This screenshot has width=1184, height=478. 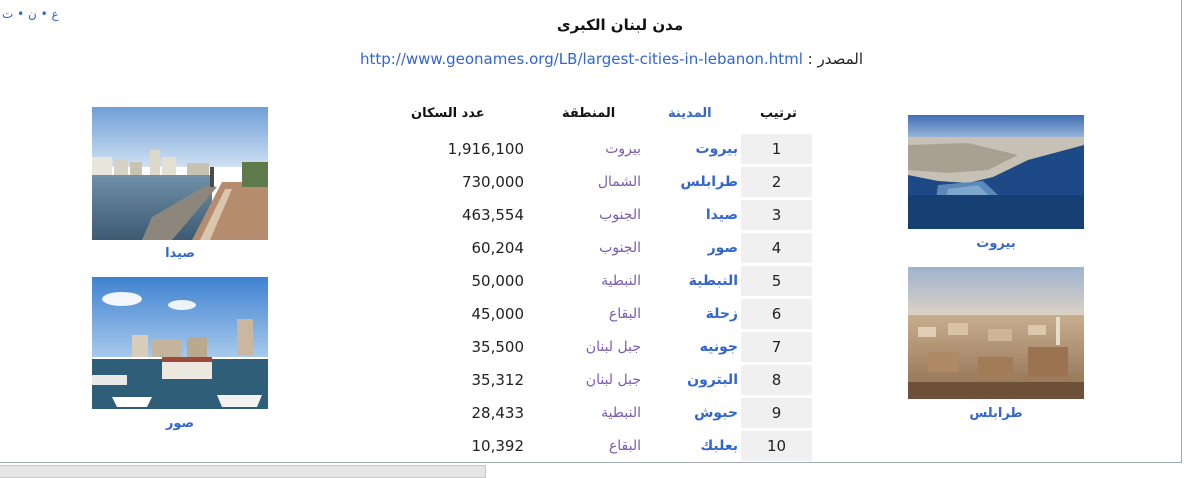 I want to click on tyre-caption-link: صور, so click(x=180, y=423).